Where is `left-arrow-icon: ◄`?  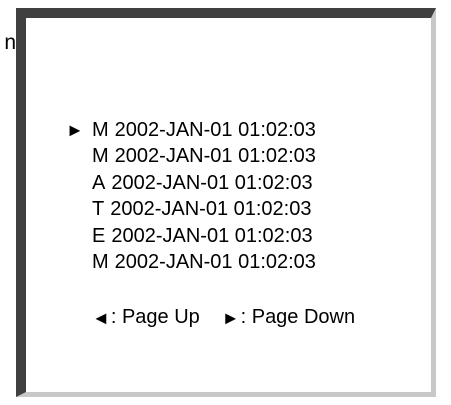 left-arrow-icon: ◄ is located at coordinates (101, 317).